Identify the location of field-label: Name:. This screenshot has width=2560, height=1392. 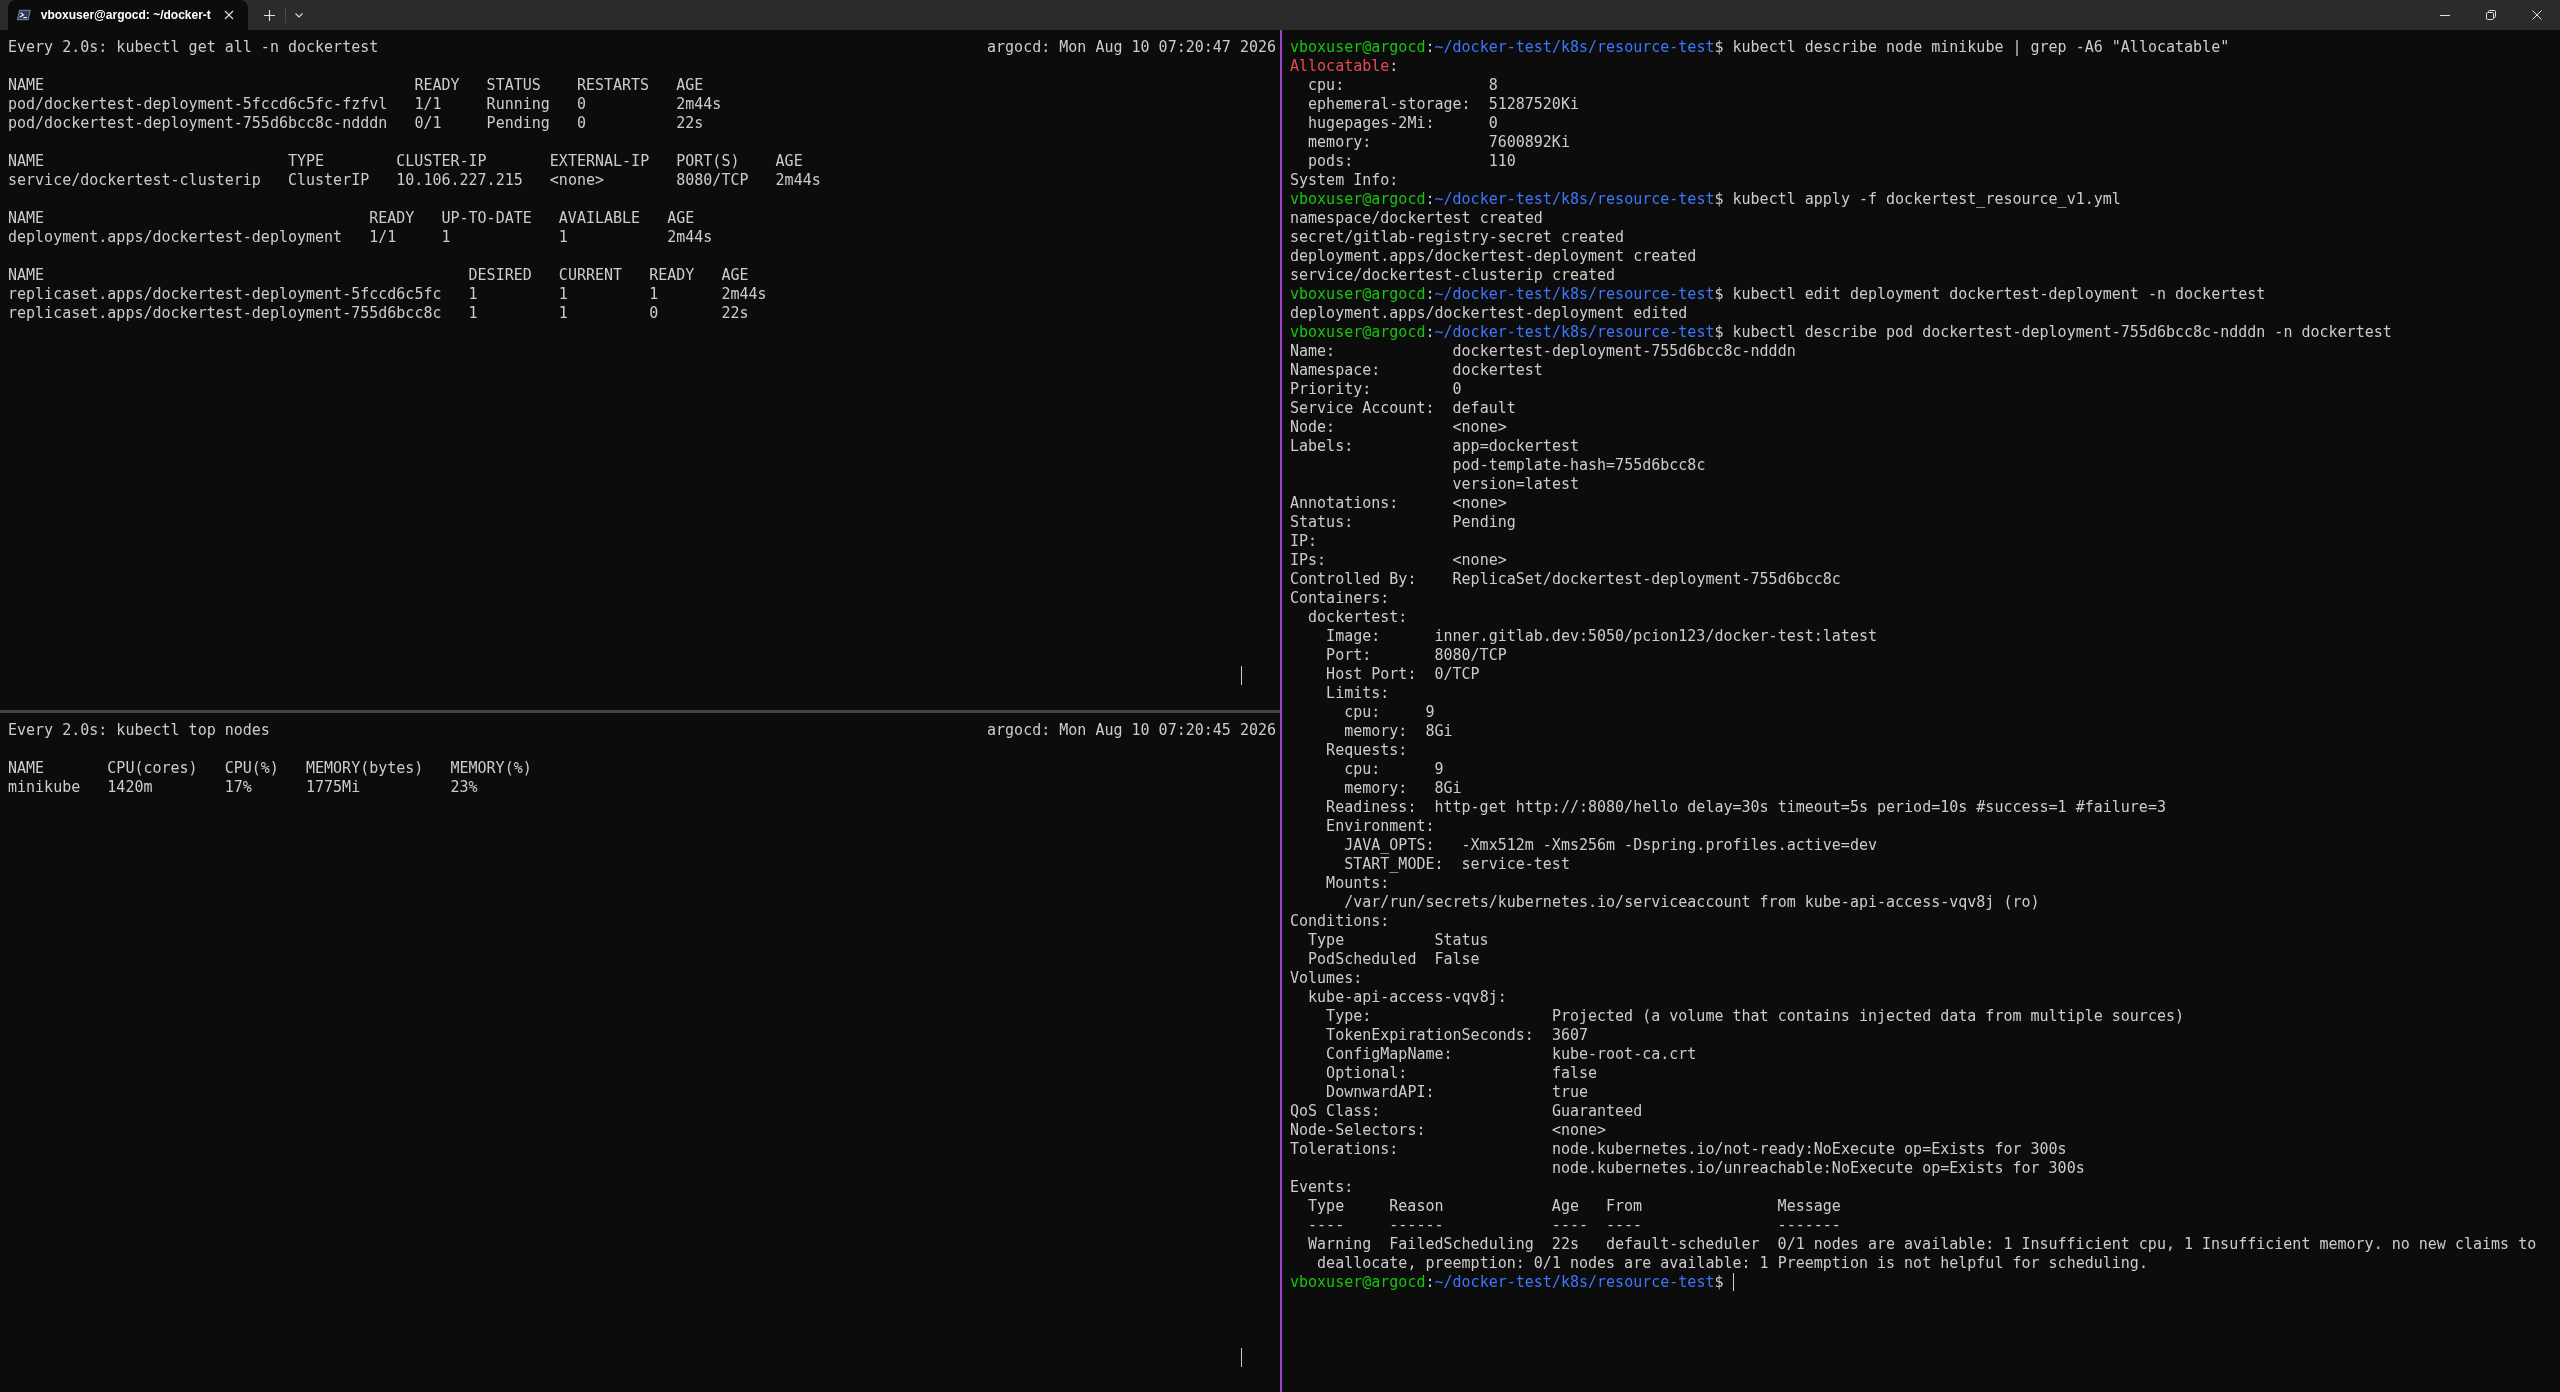
(1313, 351).